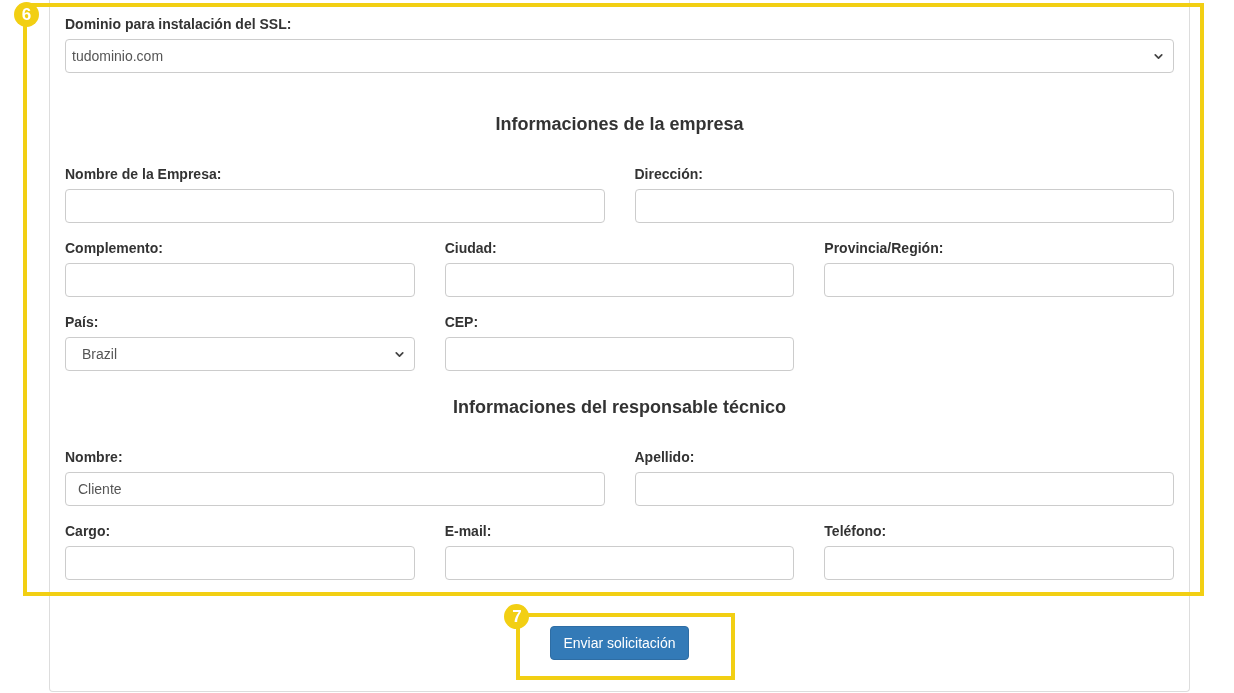 The width and height of the screenshot is (1234, 693). What do you see at coordinates (669, 174) in the screenshot?
I see `field-label: Dirección:` at bounding box center [669, 174].